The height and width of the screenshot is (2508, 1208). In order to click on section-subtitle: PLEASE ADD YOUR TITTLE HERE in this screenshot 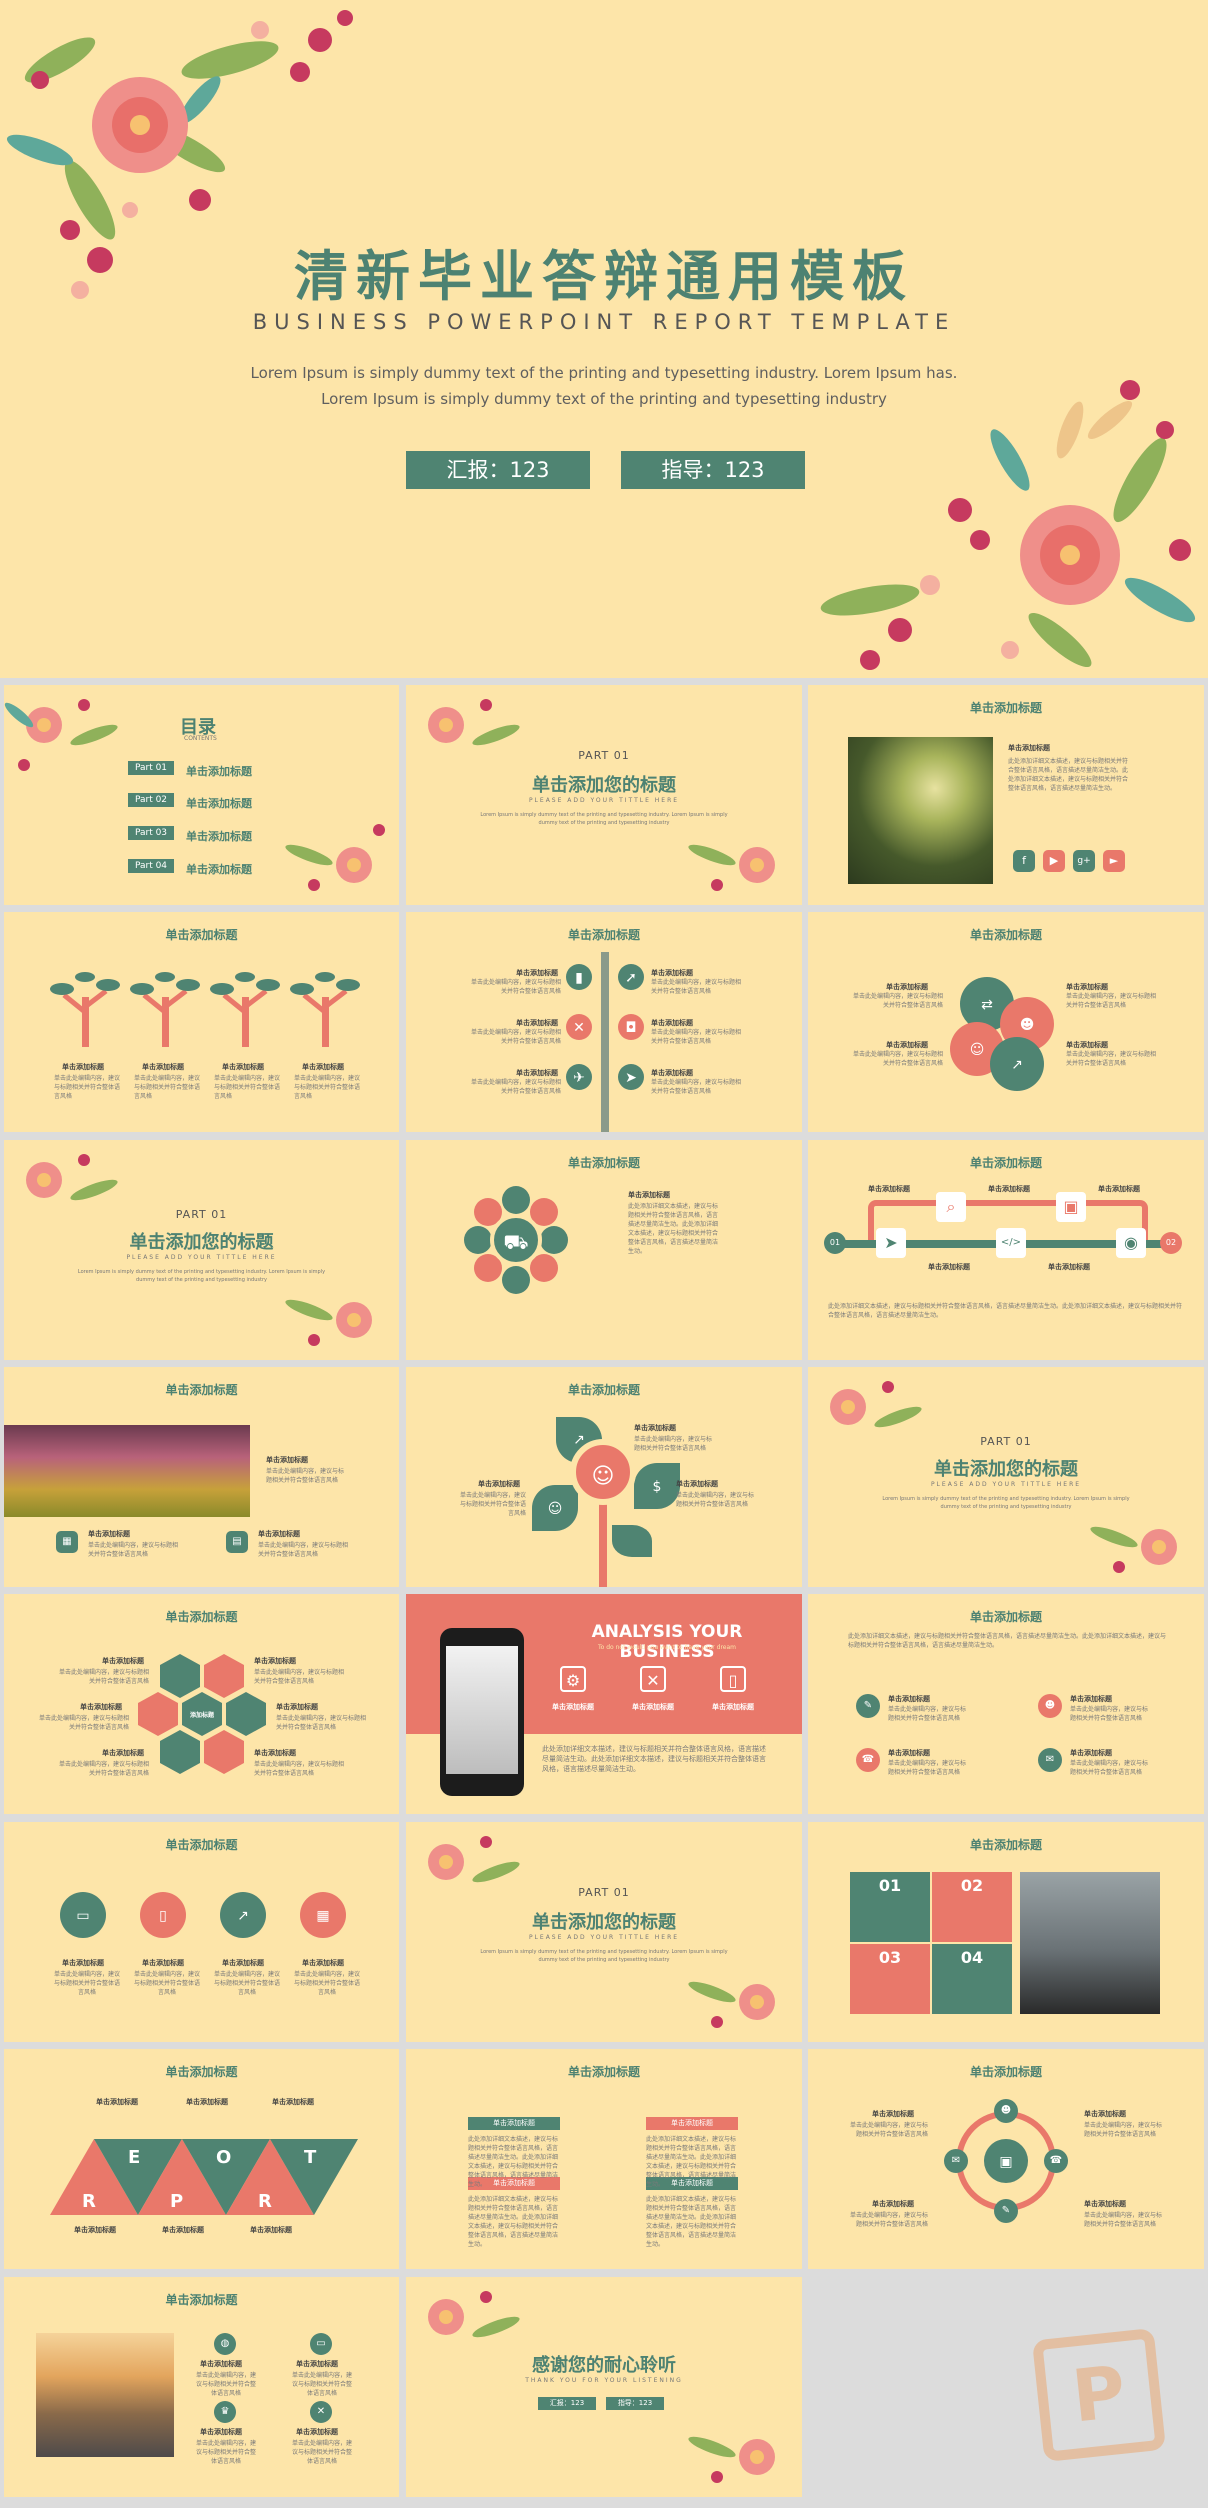, I will do `click(604, 1937)`.